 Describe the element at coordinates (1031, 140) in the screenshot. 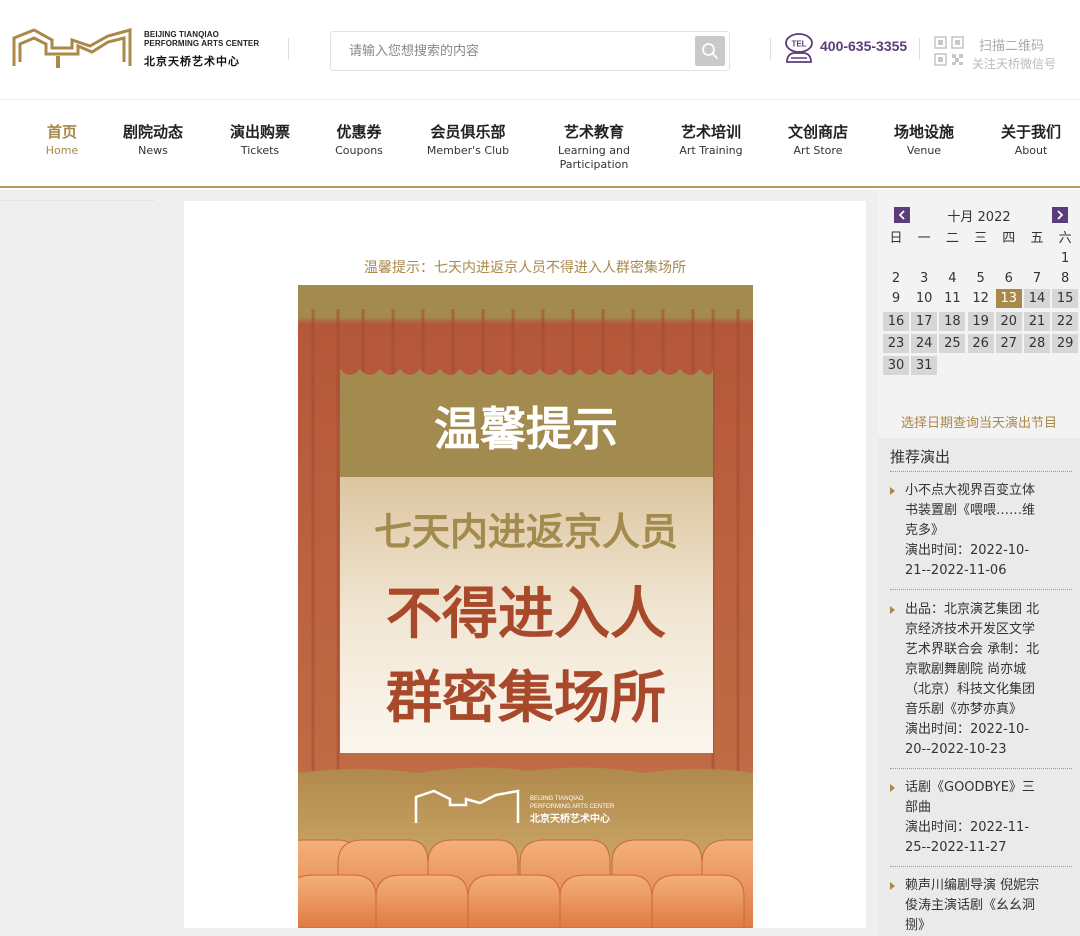

I see `nav-item-about: 关于我们 About` at that location.